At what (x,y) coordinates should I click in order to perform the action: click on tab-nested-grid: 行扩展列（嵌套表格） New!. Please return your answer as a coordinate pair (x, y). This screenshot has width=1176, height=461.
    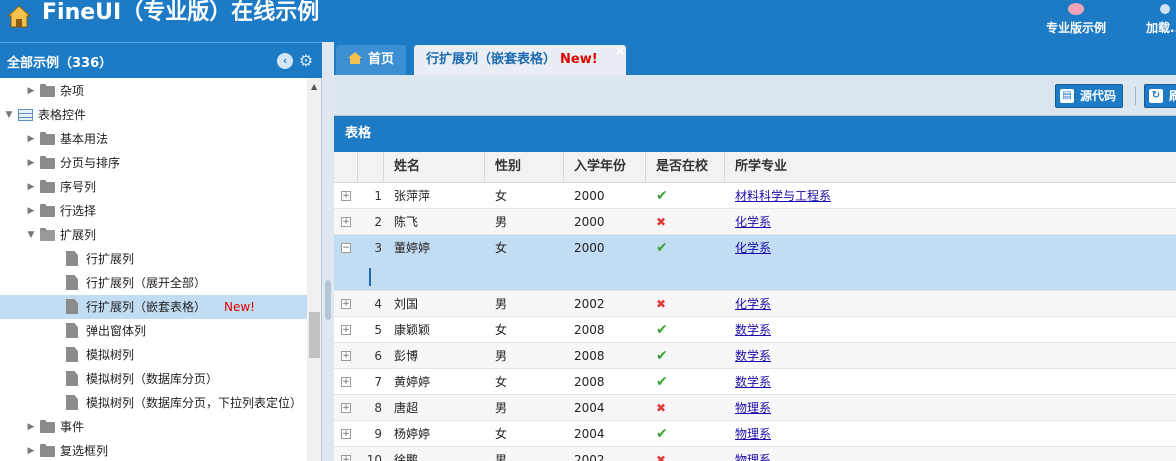
    Looking at the image, I should click on (520, 60).